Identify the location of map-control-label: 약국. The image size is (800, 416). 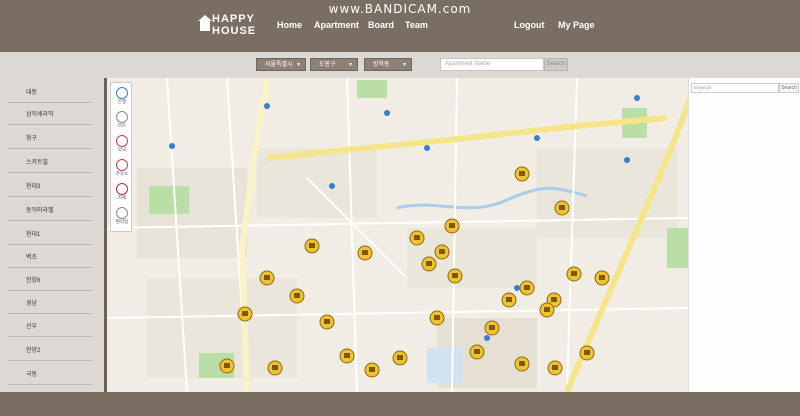
(122, 149).